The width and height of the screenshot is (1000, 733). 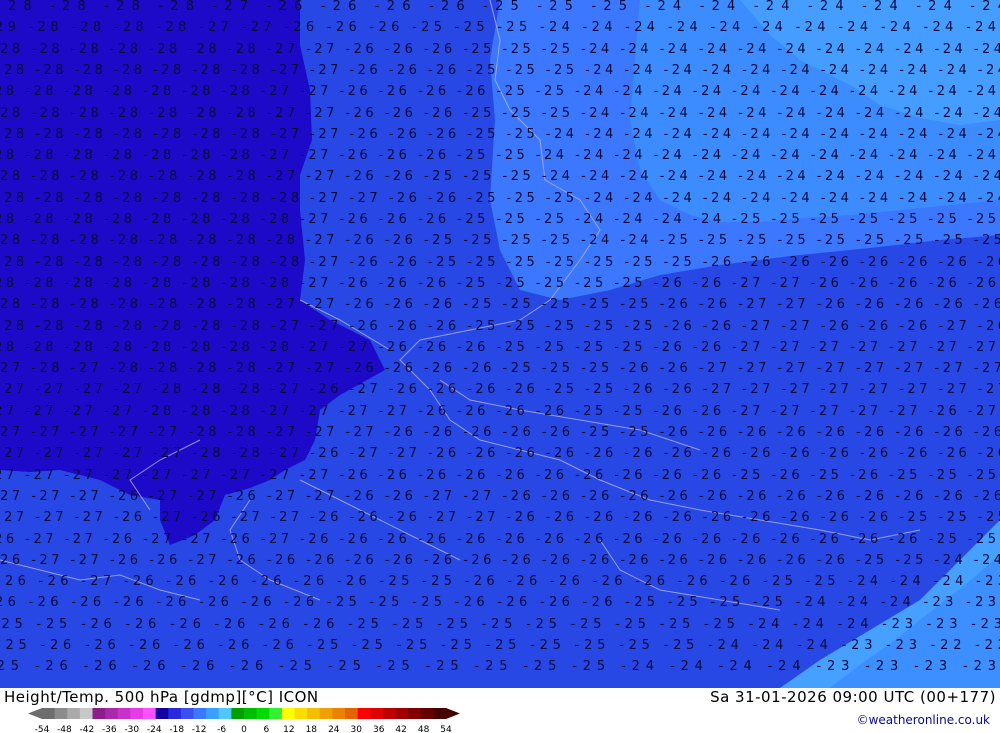 What do you see at coordinates (853, 697) in the screenshot?
I see `valid-time: Sa 31-01-2026 09:00 UTC (00+177)` at bounding box center [853, 697].